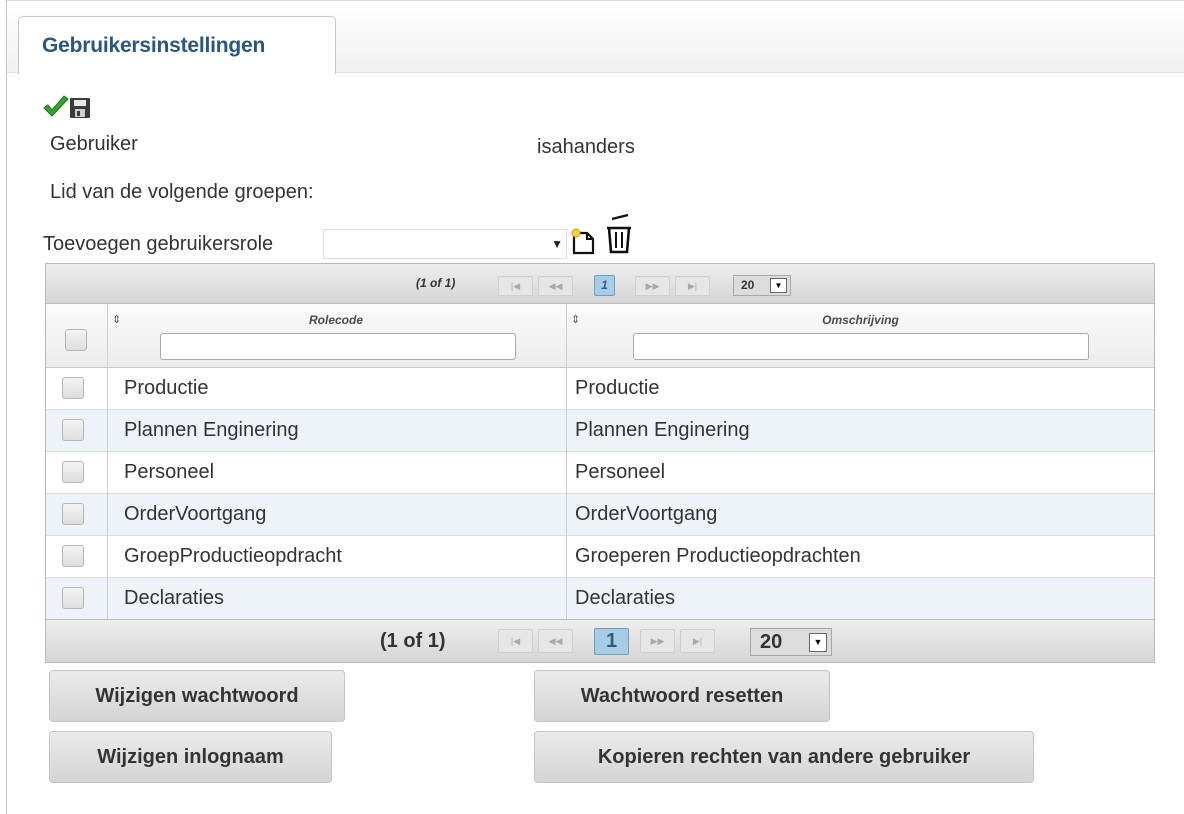 This screenshot has width=1184, height=814. Describe the element at coordinates (56, 106) in the screenshot. I see `check-icon` at that location.